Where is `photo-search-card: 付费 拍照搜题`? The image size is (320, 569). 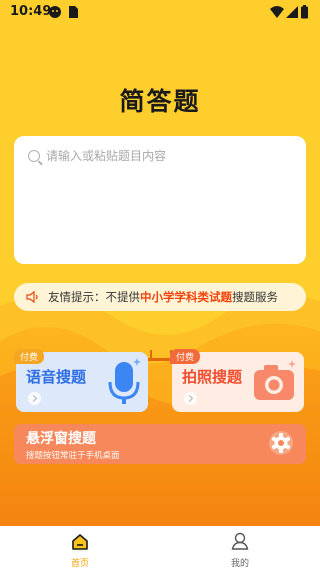 photo-search-card: 付费 拍照搜题 is located at coordinates (237, 380).